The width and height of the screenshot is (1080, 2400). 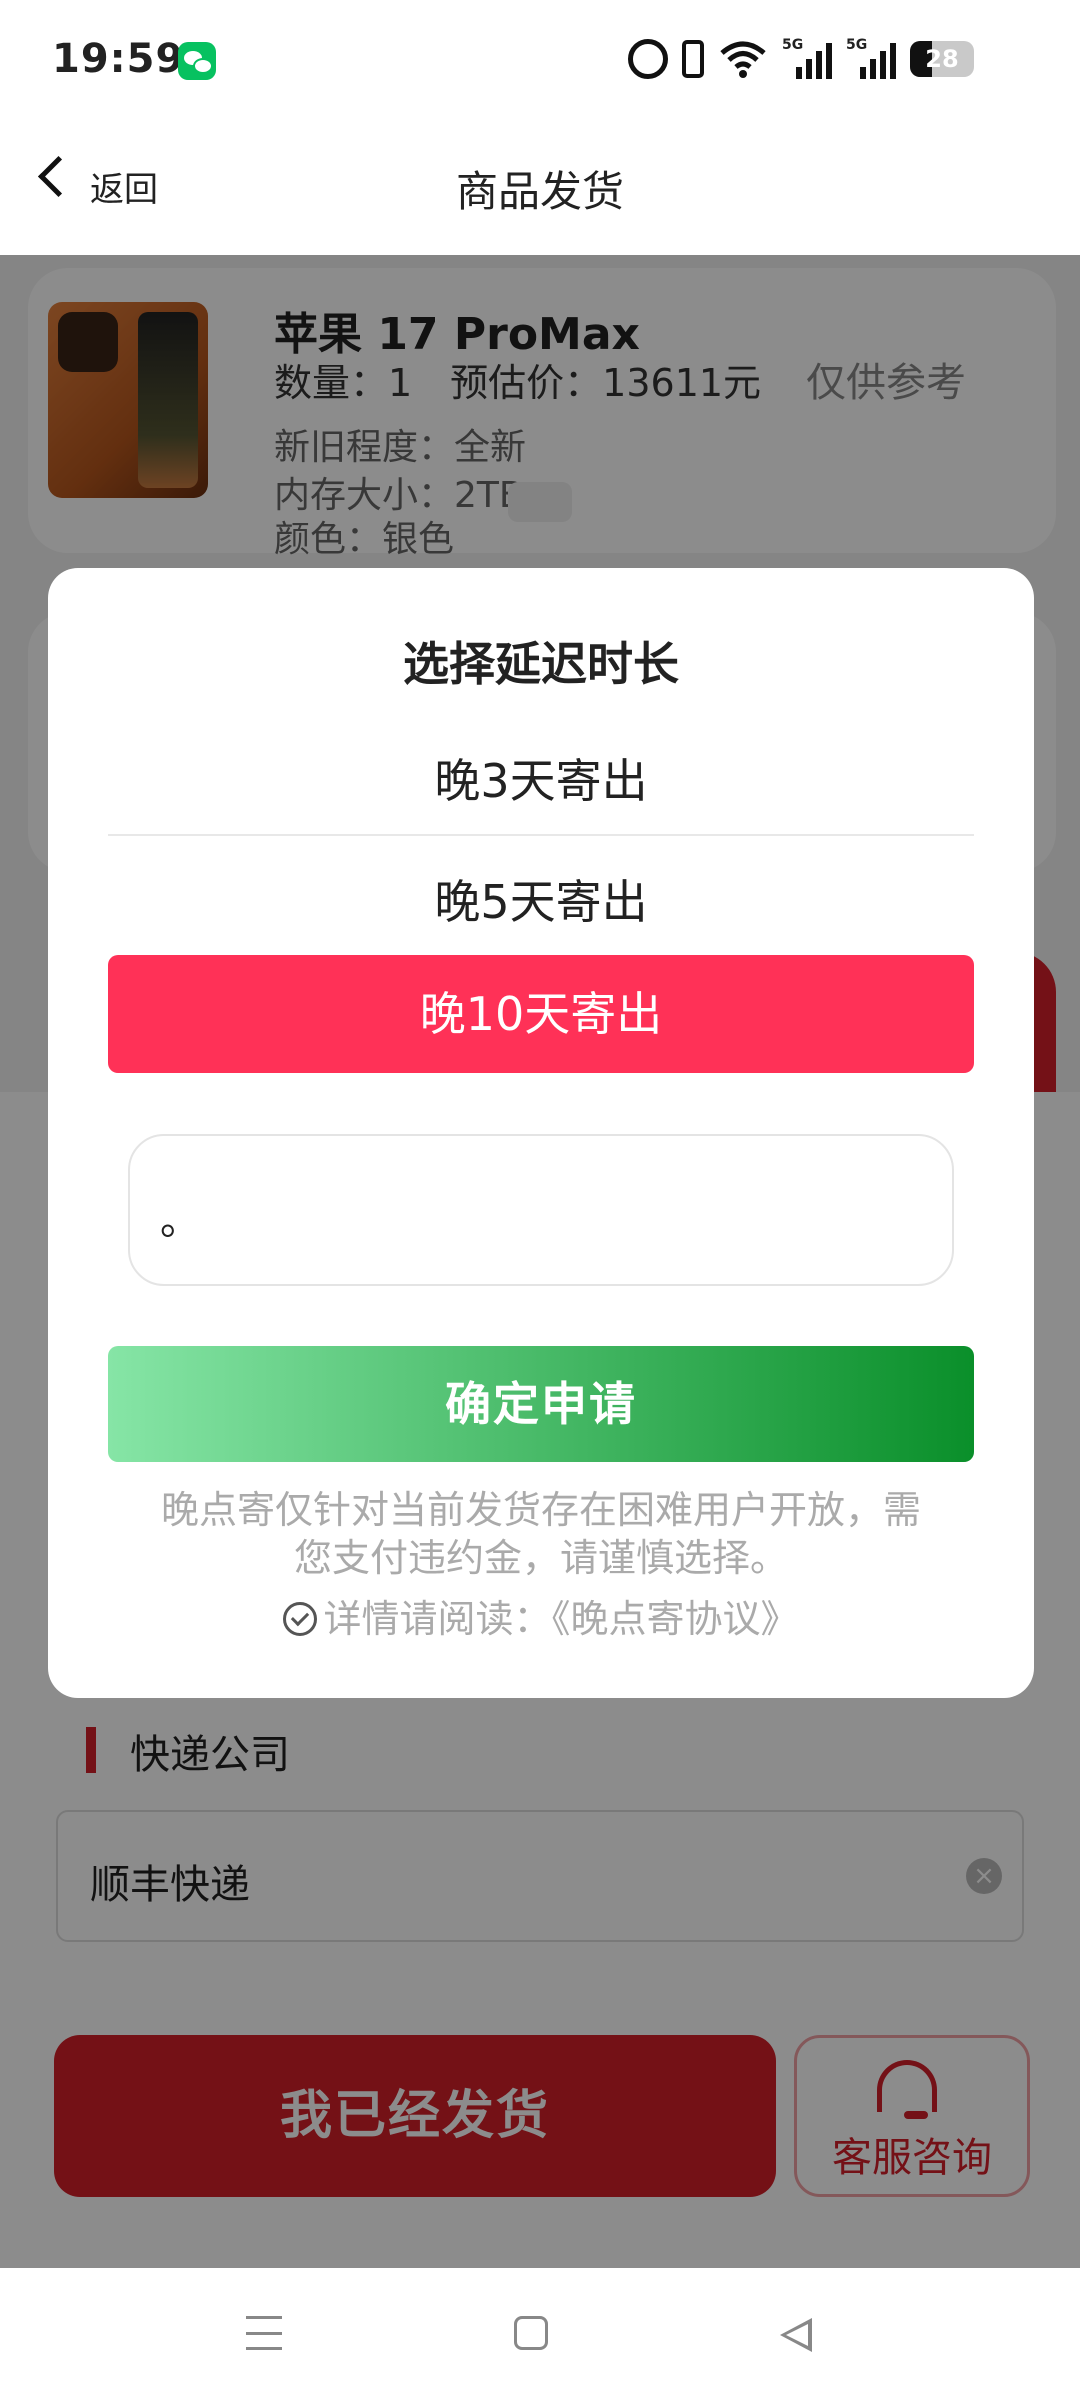 What do you see at coordinates (531, 2333) in the screenshot?
I see `home-icon` at bounding box center [531, 2333].